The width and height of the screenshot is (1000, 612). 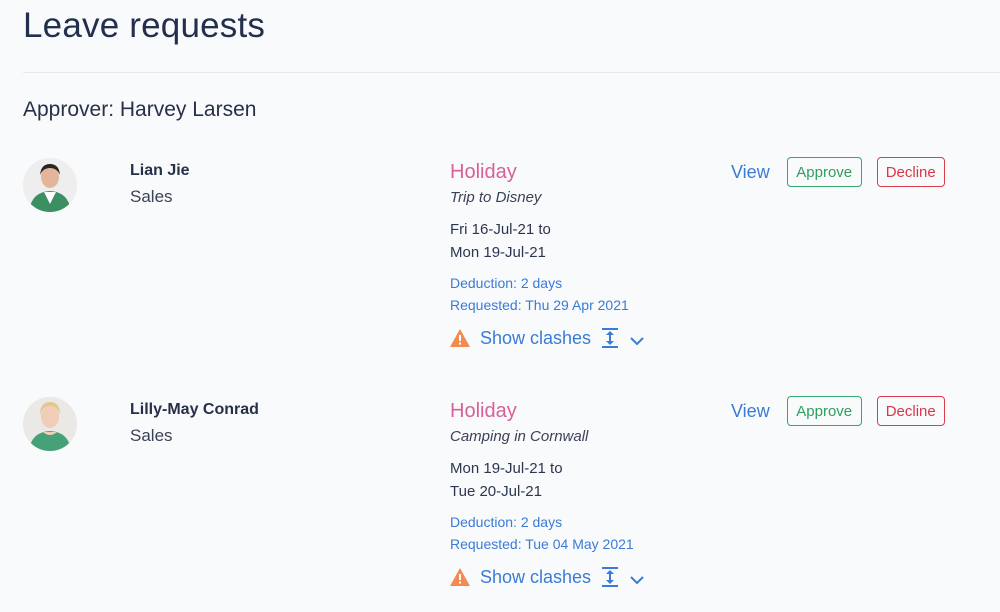 I want to click on leave-reason: Trip to Disney, so click(x=496, y=197).